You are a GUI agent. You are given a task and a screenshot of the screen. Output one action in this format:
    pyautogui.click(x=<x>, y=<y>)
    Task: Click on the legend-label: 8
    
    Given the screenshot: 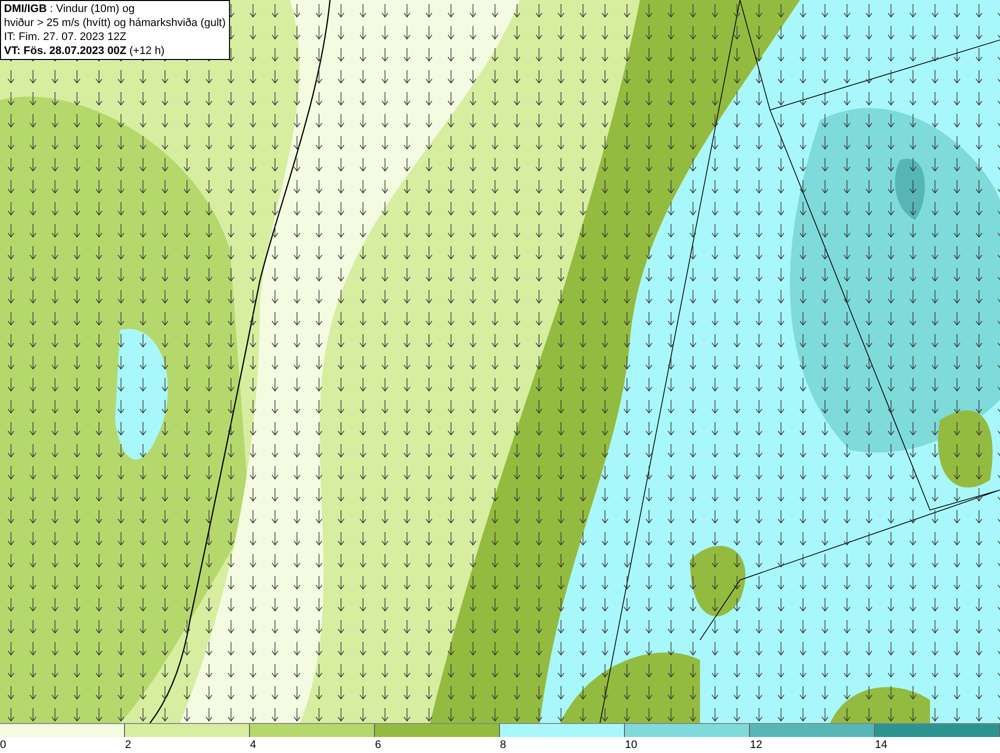 What is the action you would take?
    pyautogui.click(x=503, y=745)
    